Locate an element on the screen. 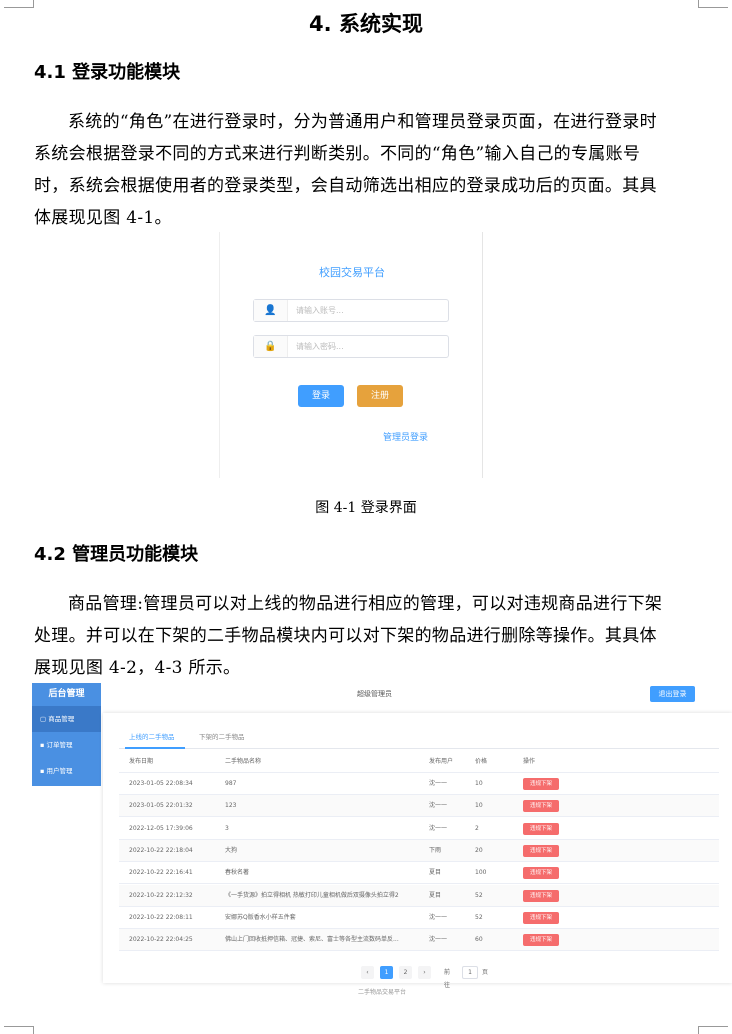  table-row: 2022-10-22 22:16:41 春秋名著 夏目 100 违规下架 is located at coordinates (419, 873).